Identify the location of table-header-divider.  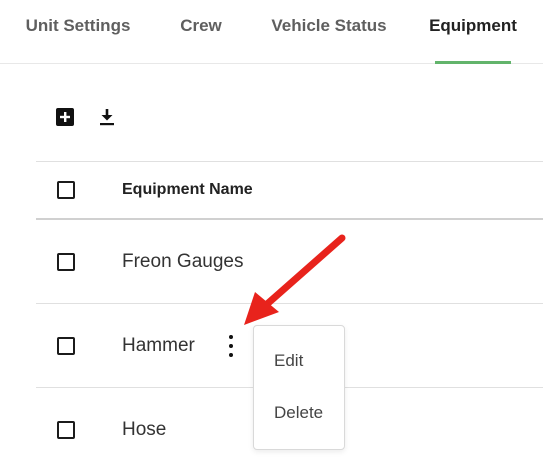
(289, 219).